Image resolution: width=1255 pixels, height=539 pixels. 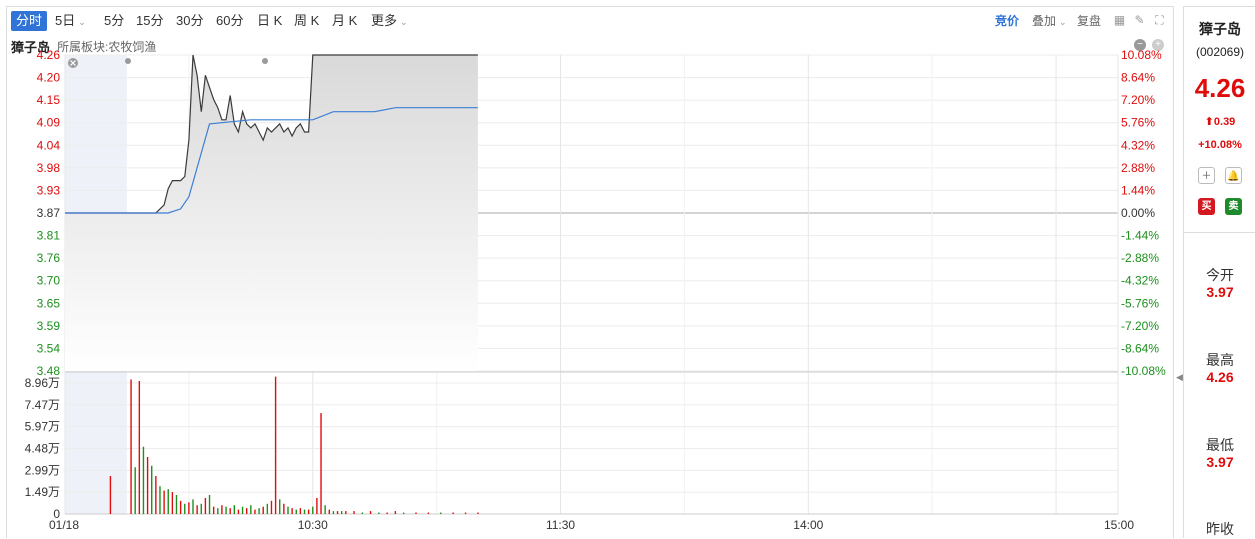 What do you see at coordinates (1119, 524) in the screenshot?
I see `x-tick-label: 15:00` at bounding box center [1119, 524].